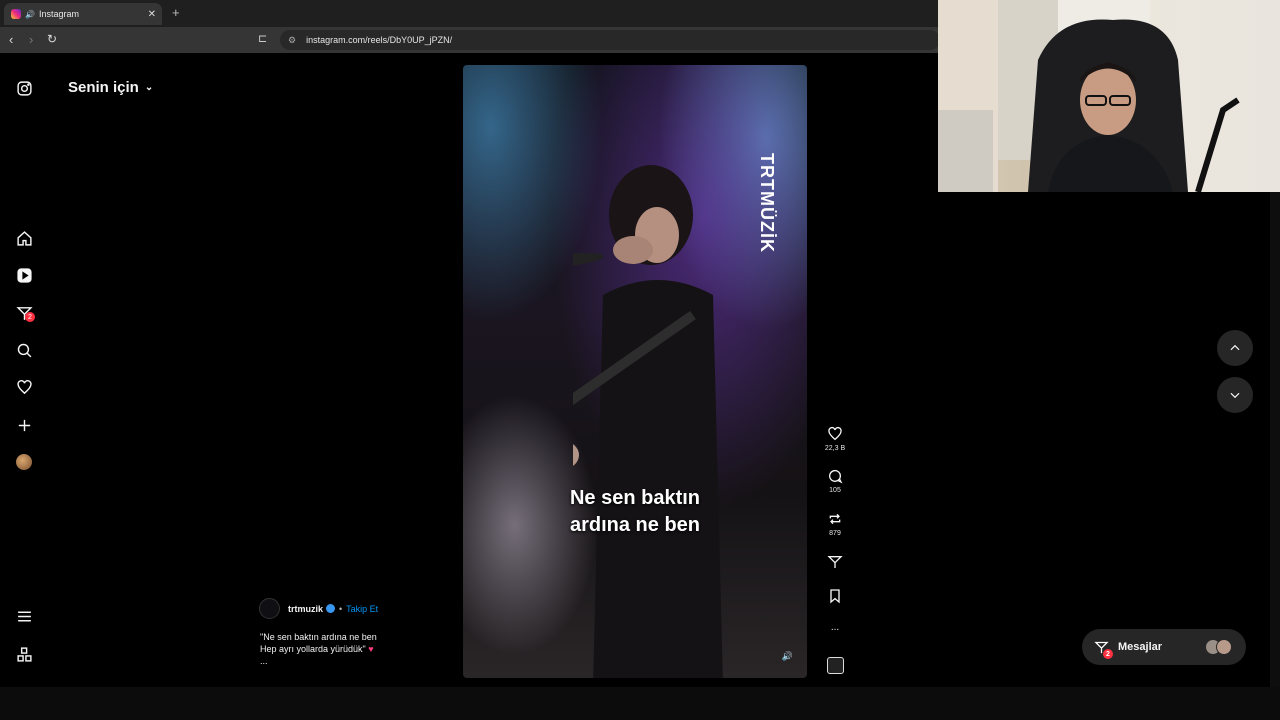 Image resolution: width=1280 pixels, height=720 pixels. I want to click on bookmark-icon, so click(835, 596).